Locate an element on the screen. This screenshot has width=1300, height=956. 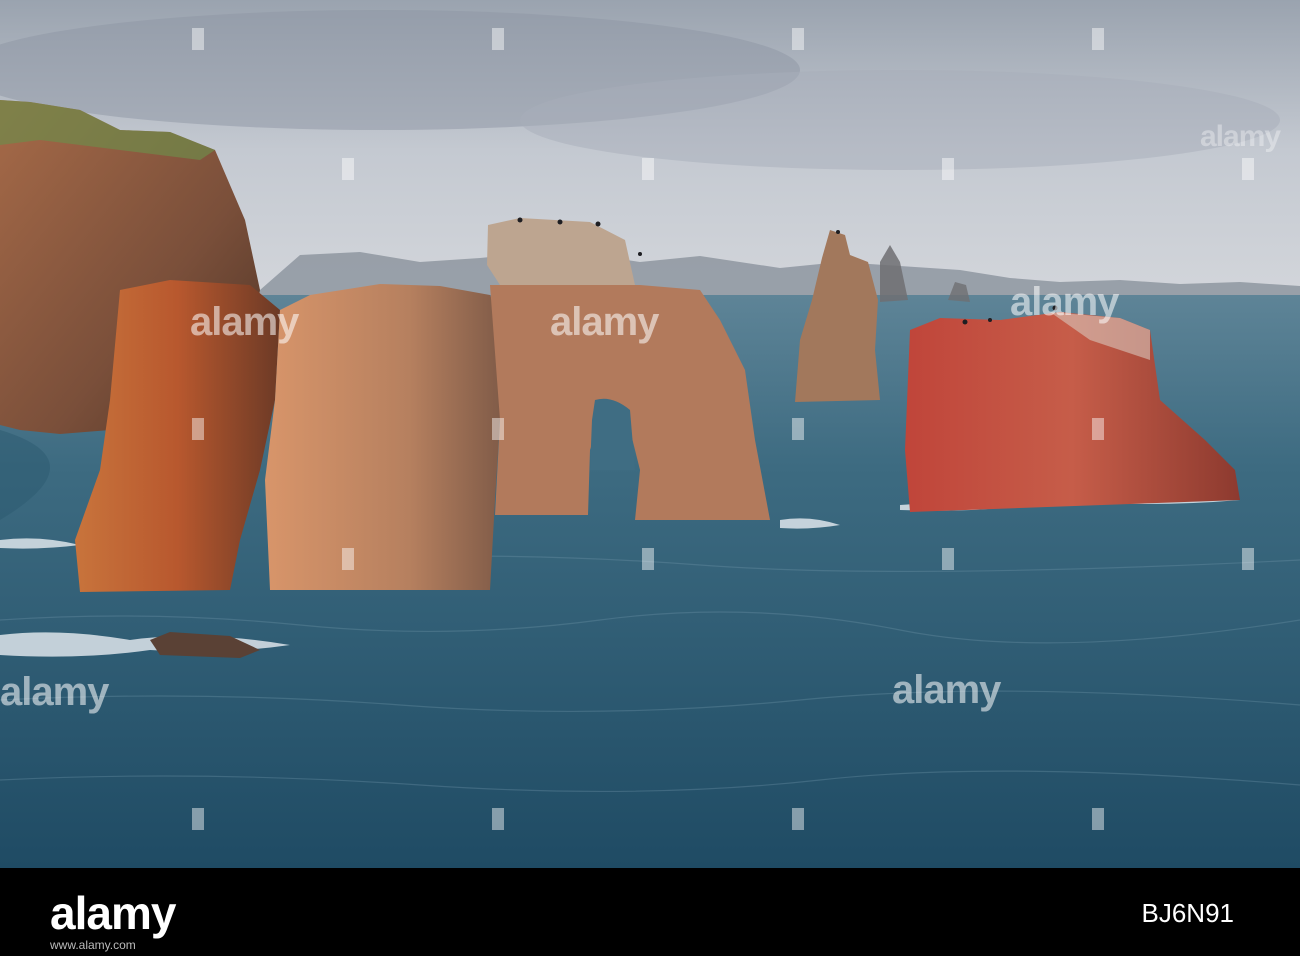
footer-brand-logo: alamy is located at coordinates (113, 913).